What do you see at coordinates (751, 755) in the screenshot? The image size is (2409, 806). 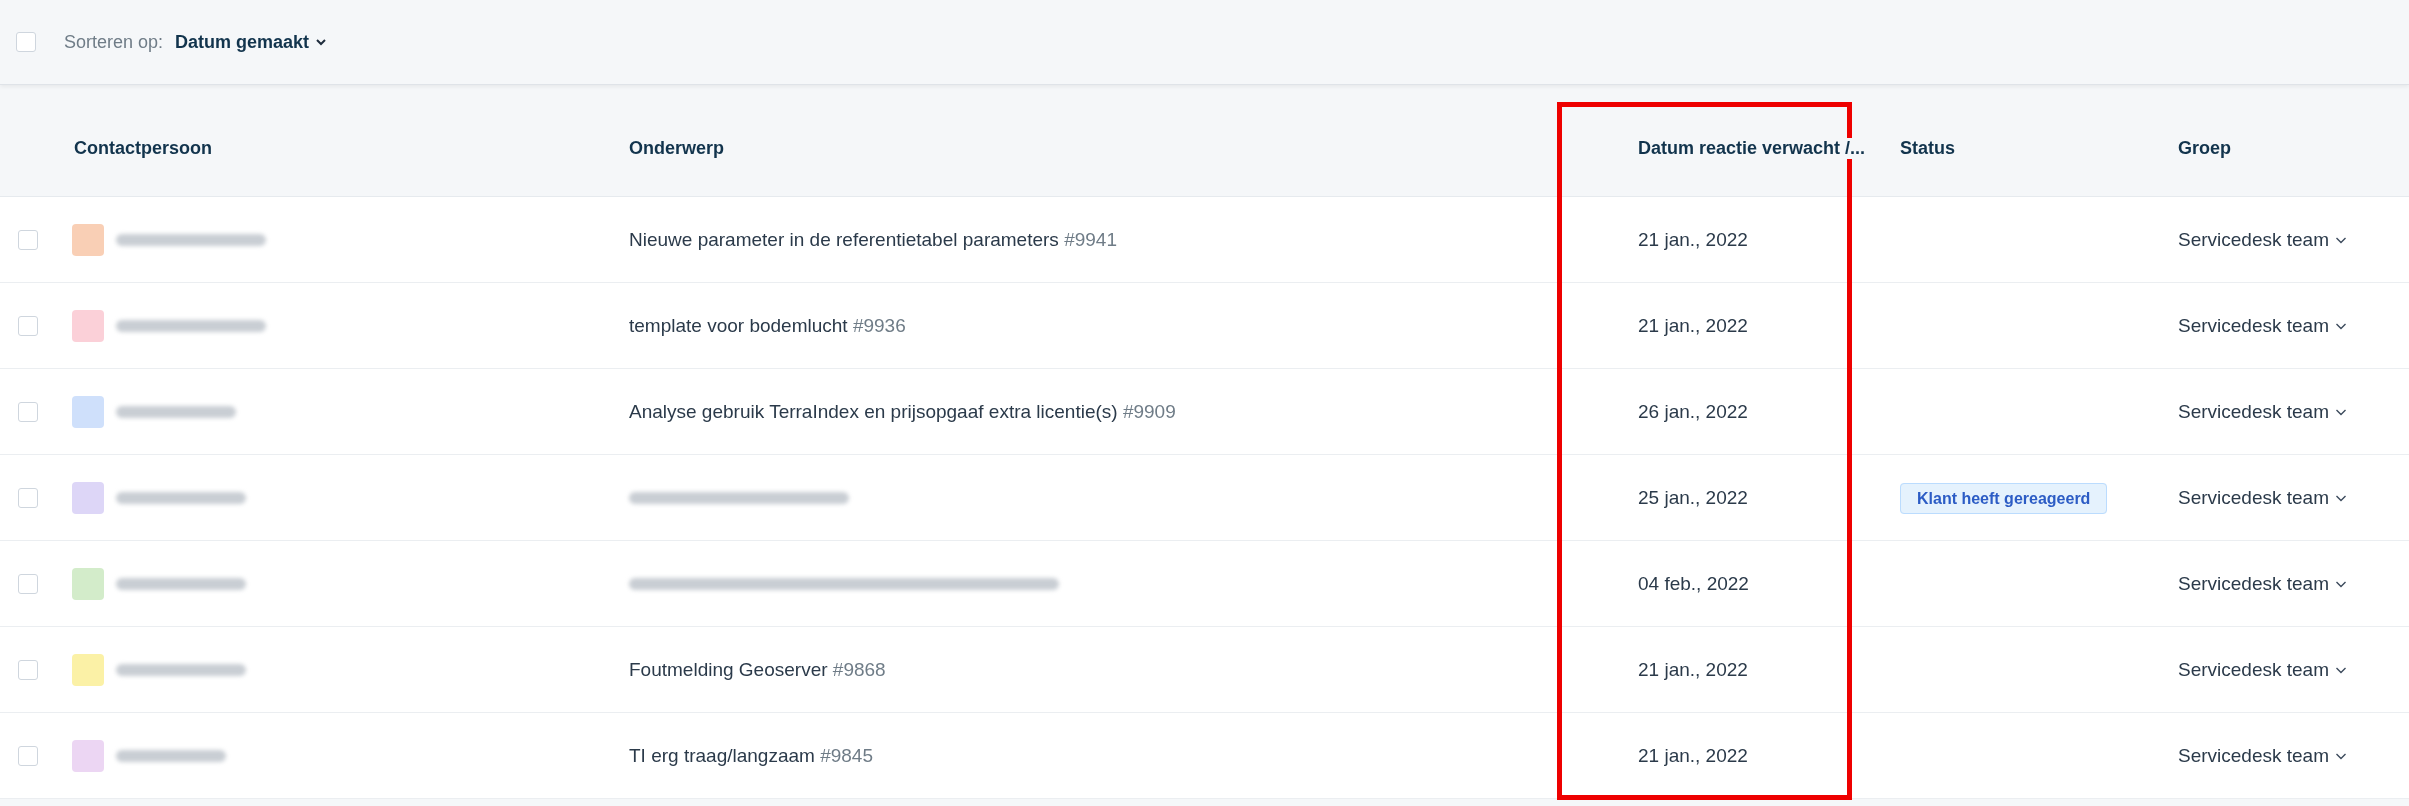 I see `ticket-subject: TI erg traag/langzaam #9845` at bounding box center [751, 755].